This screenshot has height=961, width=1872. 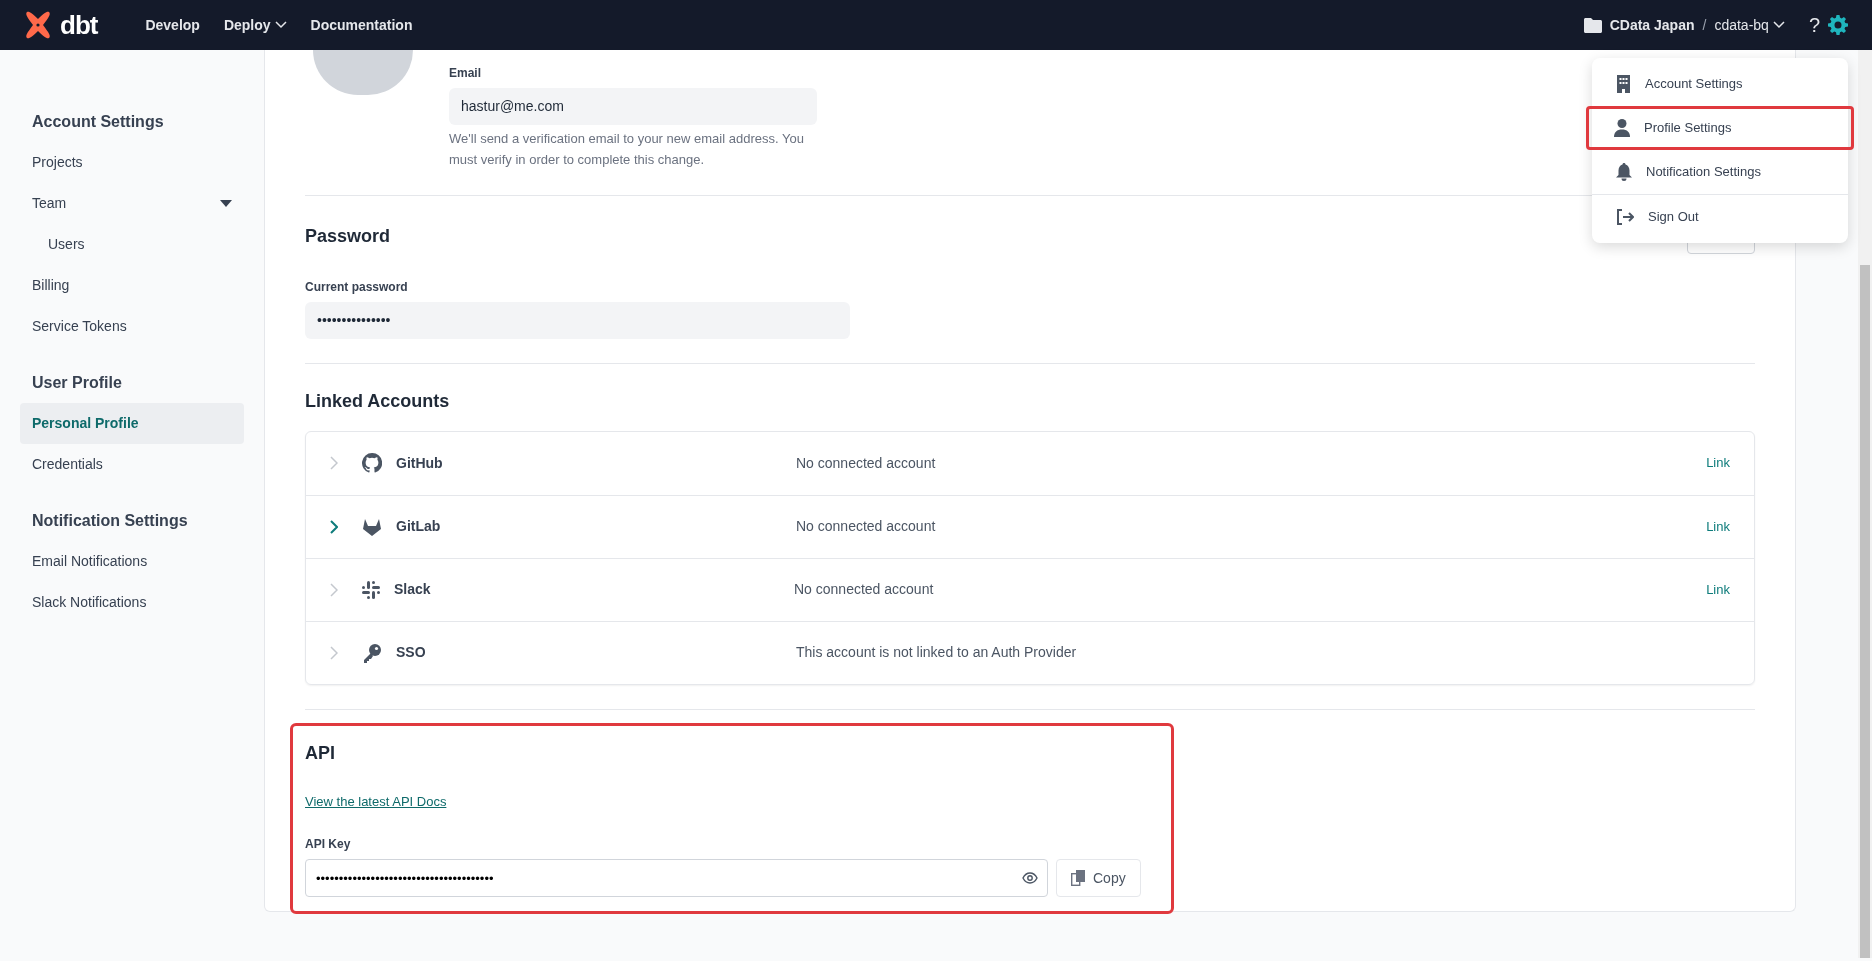 What do you see at coordinates (1814, 25) in the screenshot?
I see `help-button: ?` at bounding box center [1814, 25].